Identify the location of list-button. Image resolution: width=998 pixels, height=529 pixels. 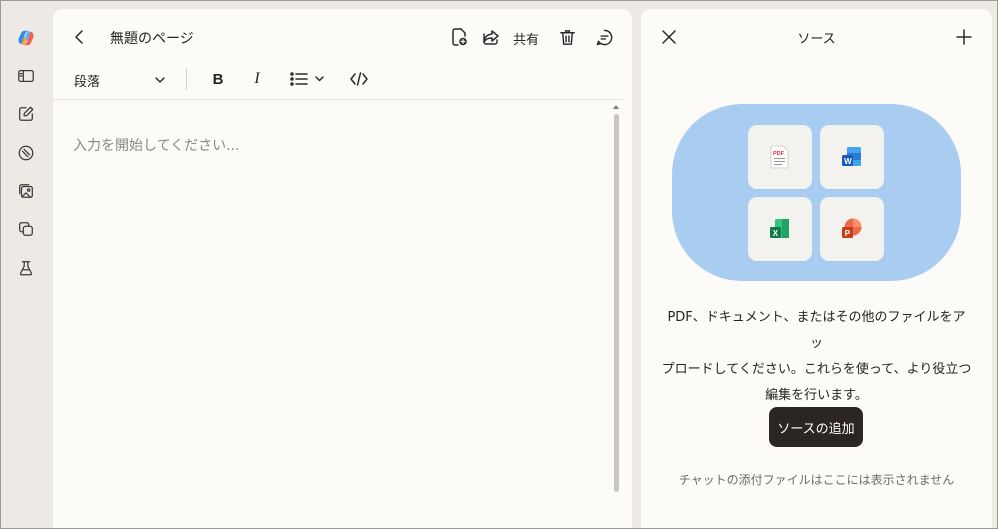
(308, 79).